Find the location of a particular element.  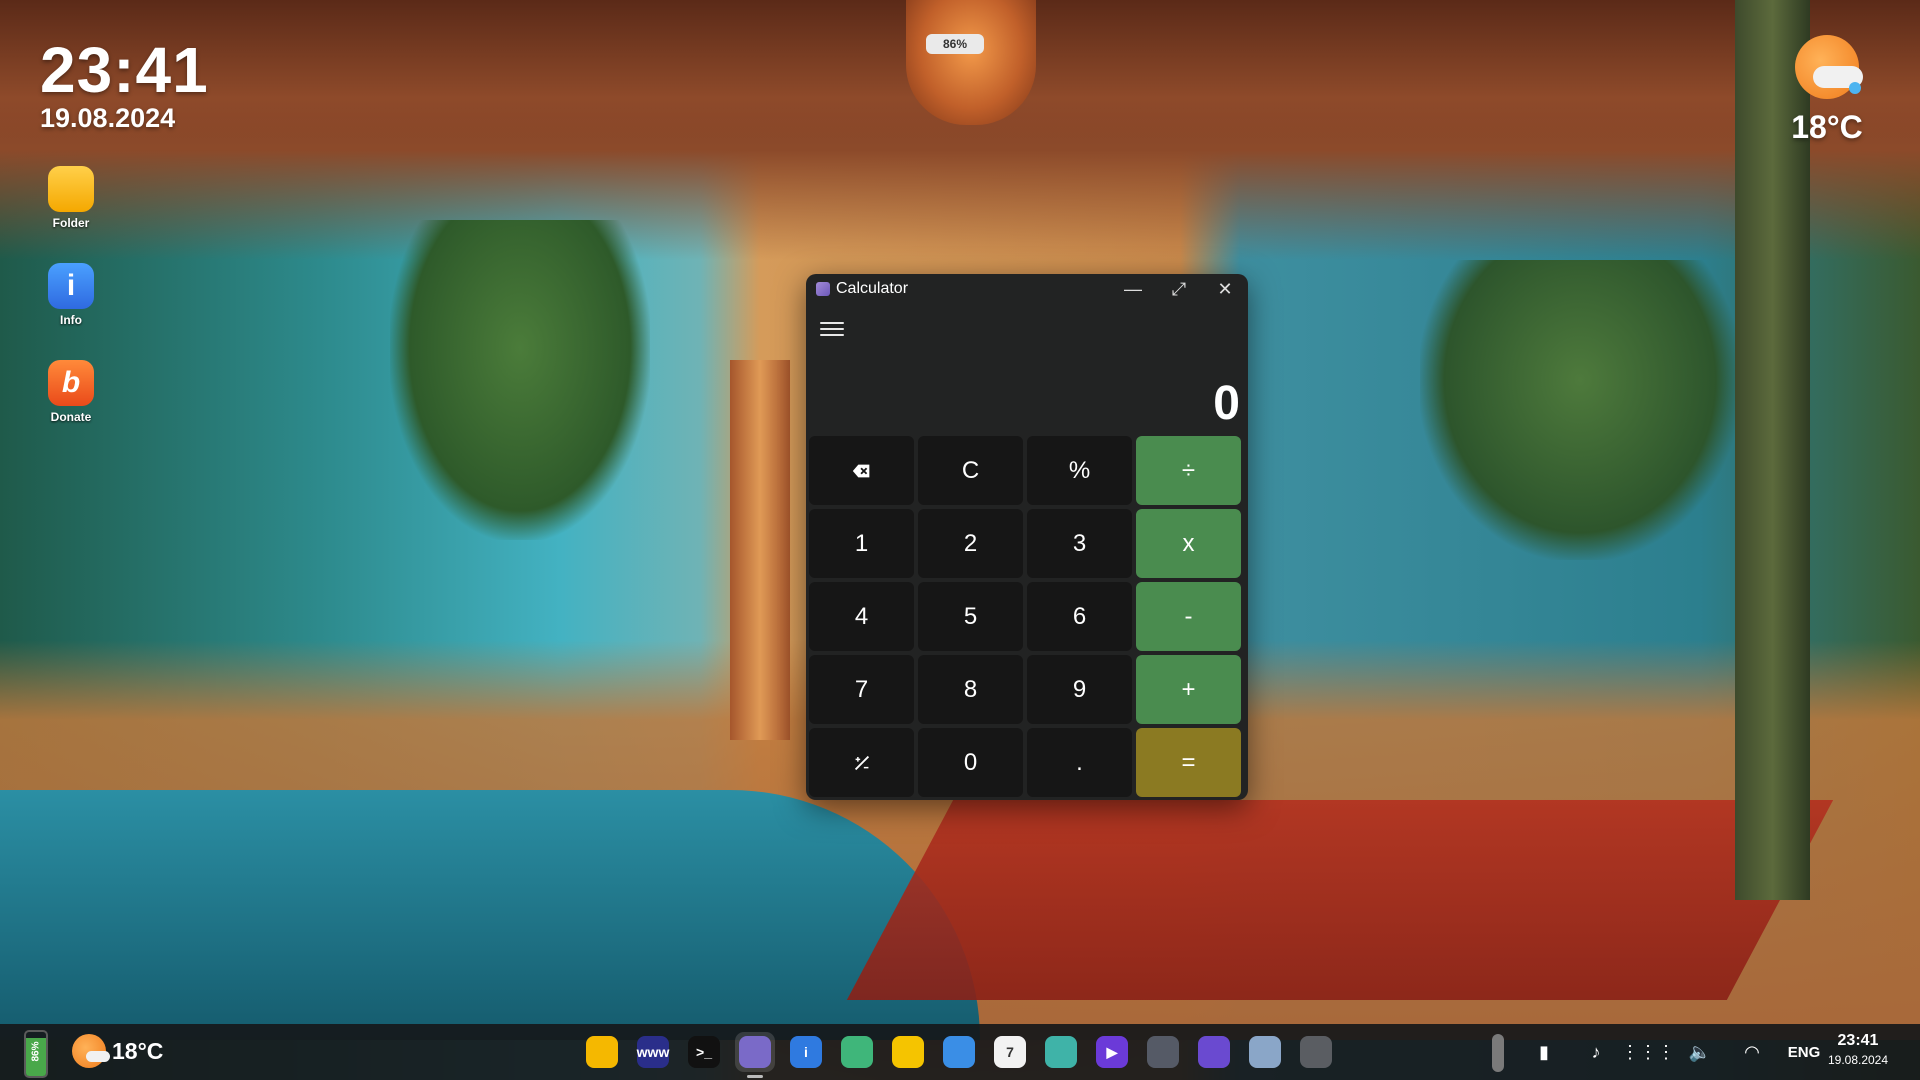

wifi-icon: ◠ is located at coordinates (1752, 1051).